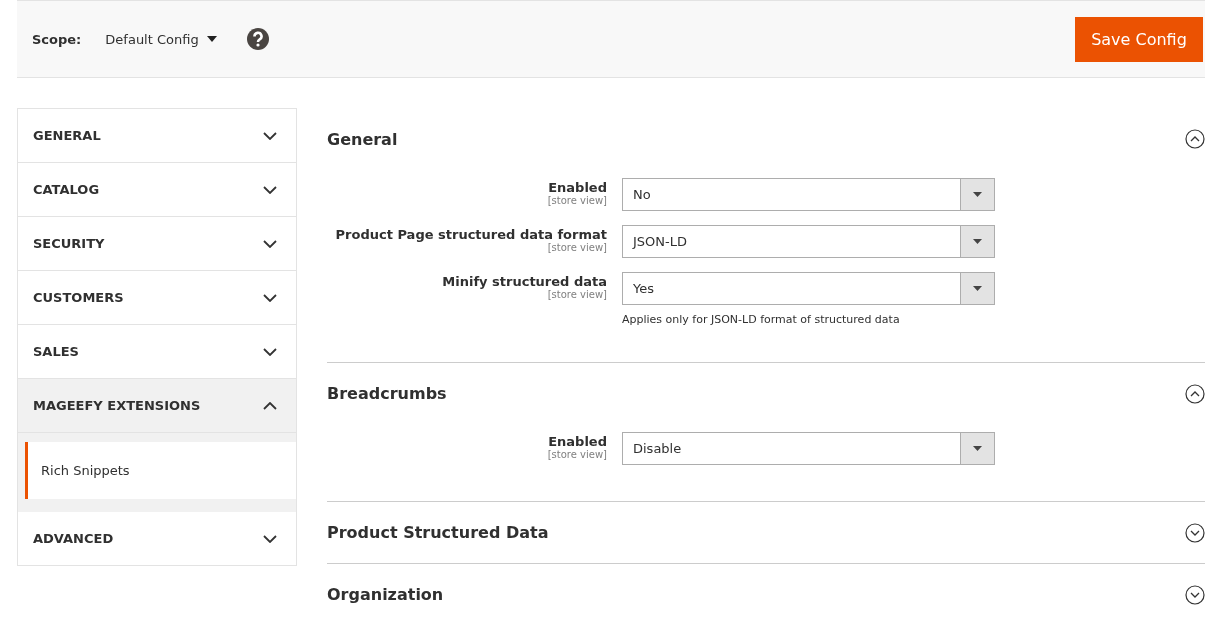 The width and height of the screenshot is (1205, 622). What do you see at coordinates (160, 470) in the screenshot?
I see `sidebar-link: Rich Snippets` at bounding box center [160, 470].